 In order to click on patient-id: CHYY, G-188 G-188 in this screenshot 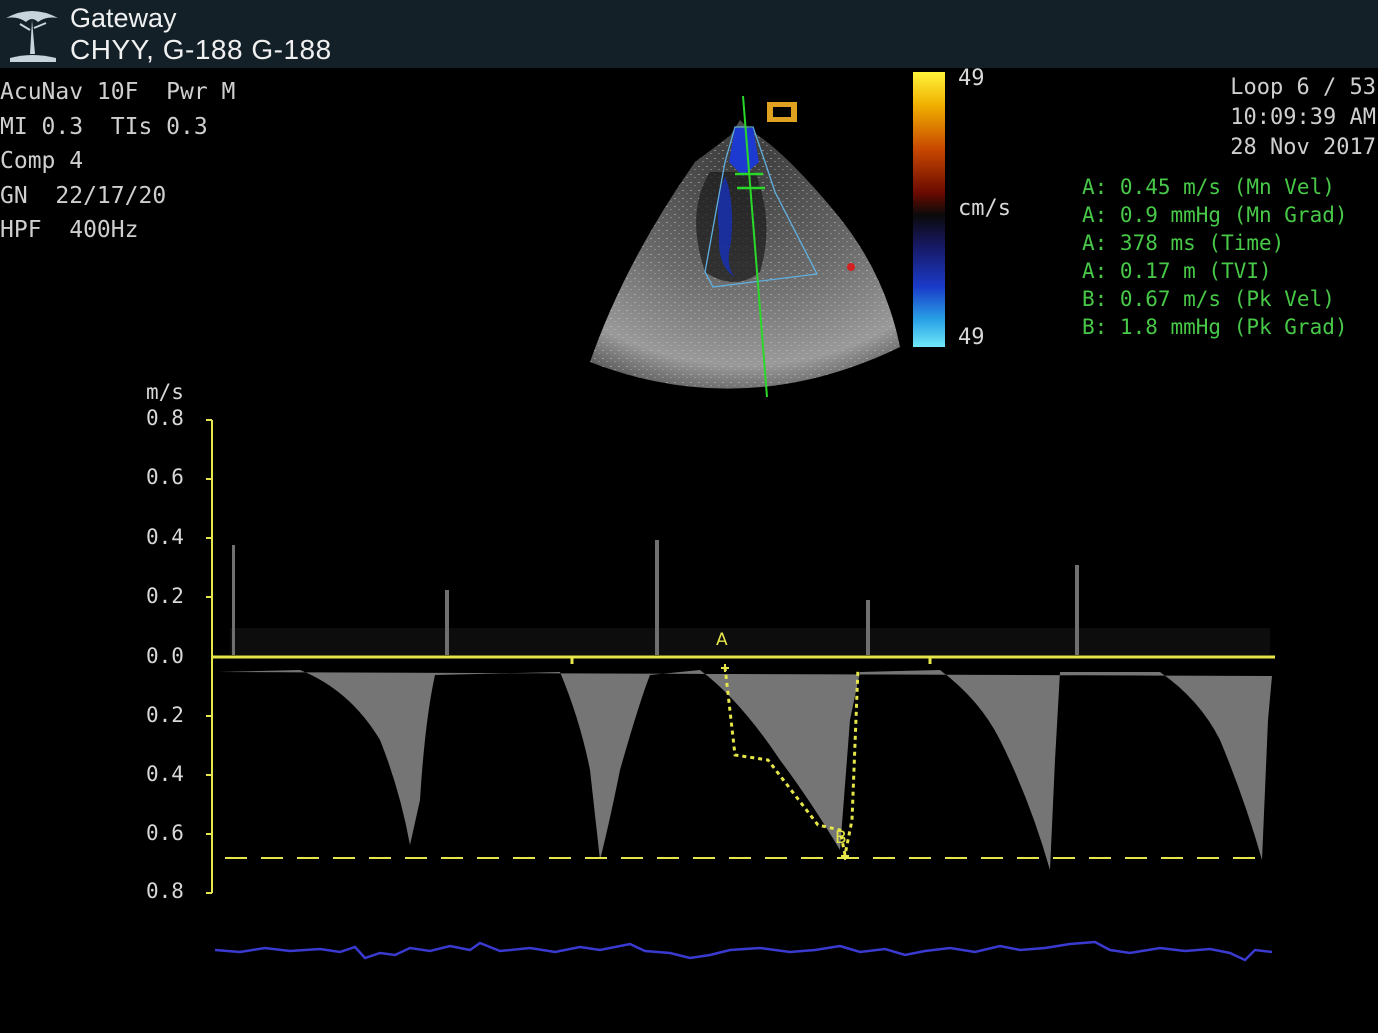, I will do `click(201, 49)`.